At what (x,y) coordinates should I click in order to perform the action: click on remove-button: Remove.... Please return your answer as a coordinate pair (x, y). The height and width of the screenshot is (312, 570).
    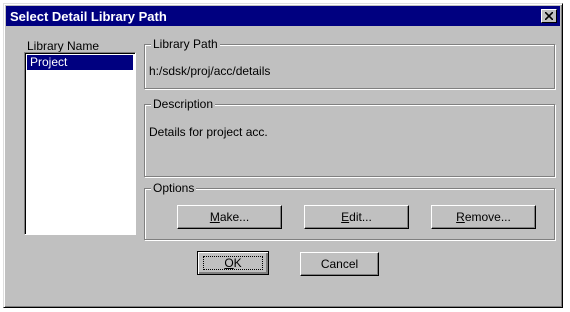
    Looking at the image, I should click on (483, 217).